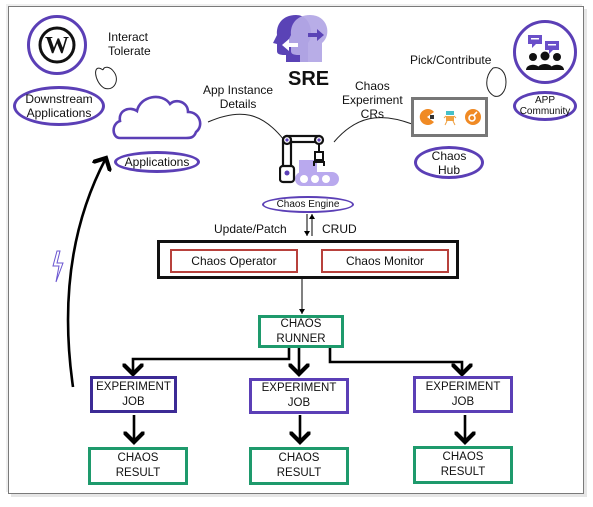  What do you see at coordinates (86, 273) in the screenshot?
I see `feedback-arrow` at bounding box center [86, 273].